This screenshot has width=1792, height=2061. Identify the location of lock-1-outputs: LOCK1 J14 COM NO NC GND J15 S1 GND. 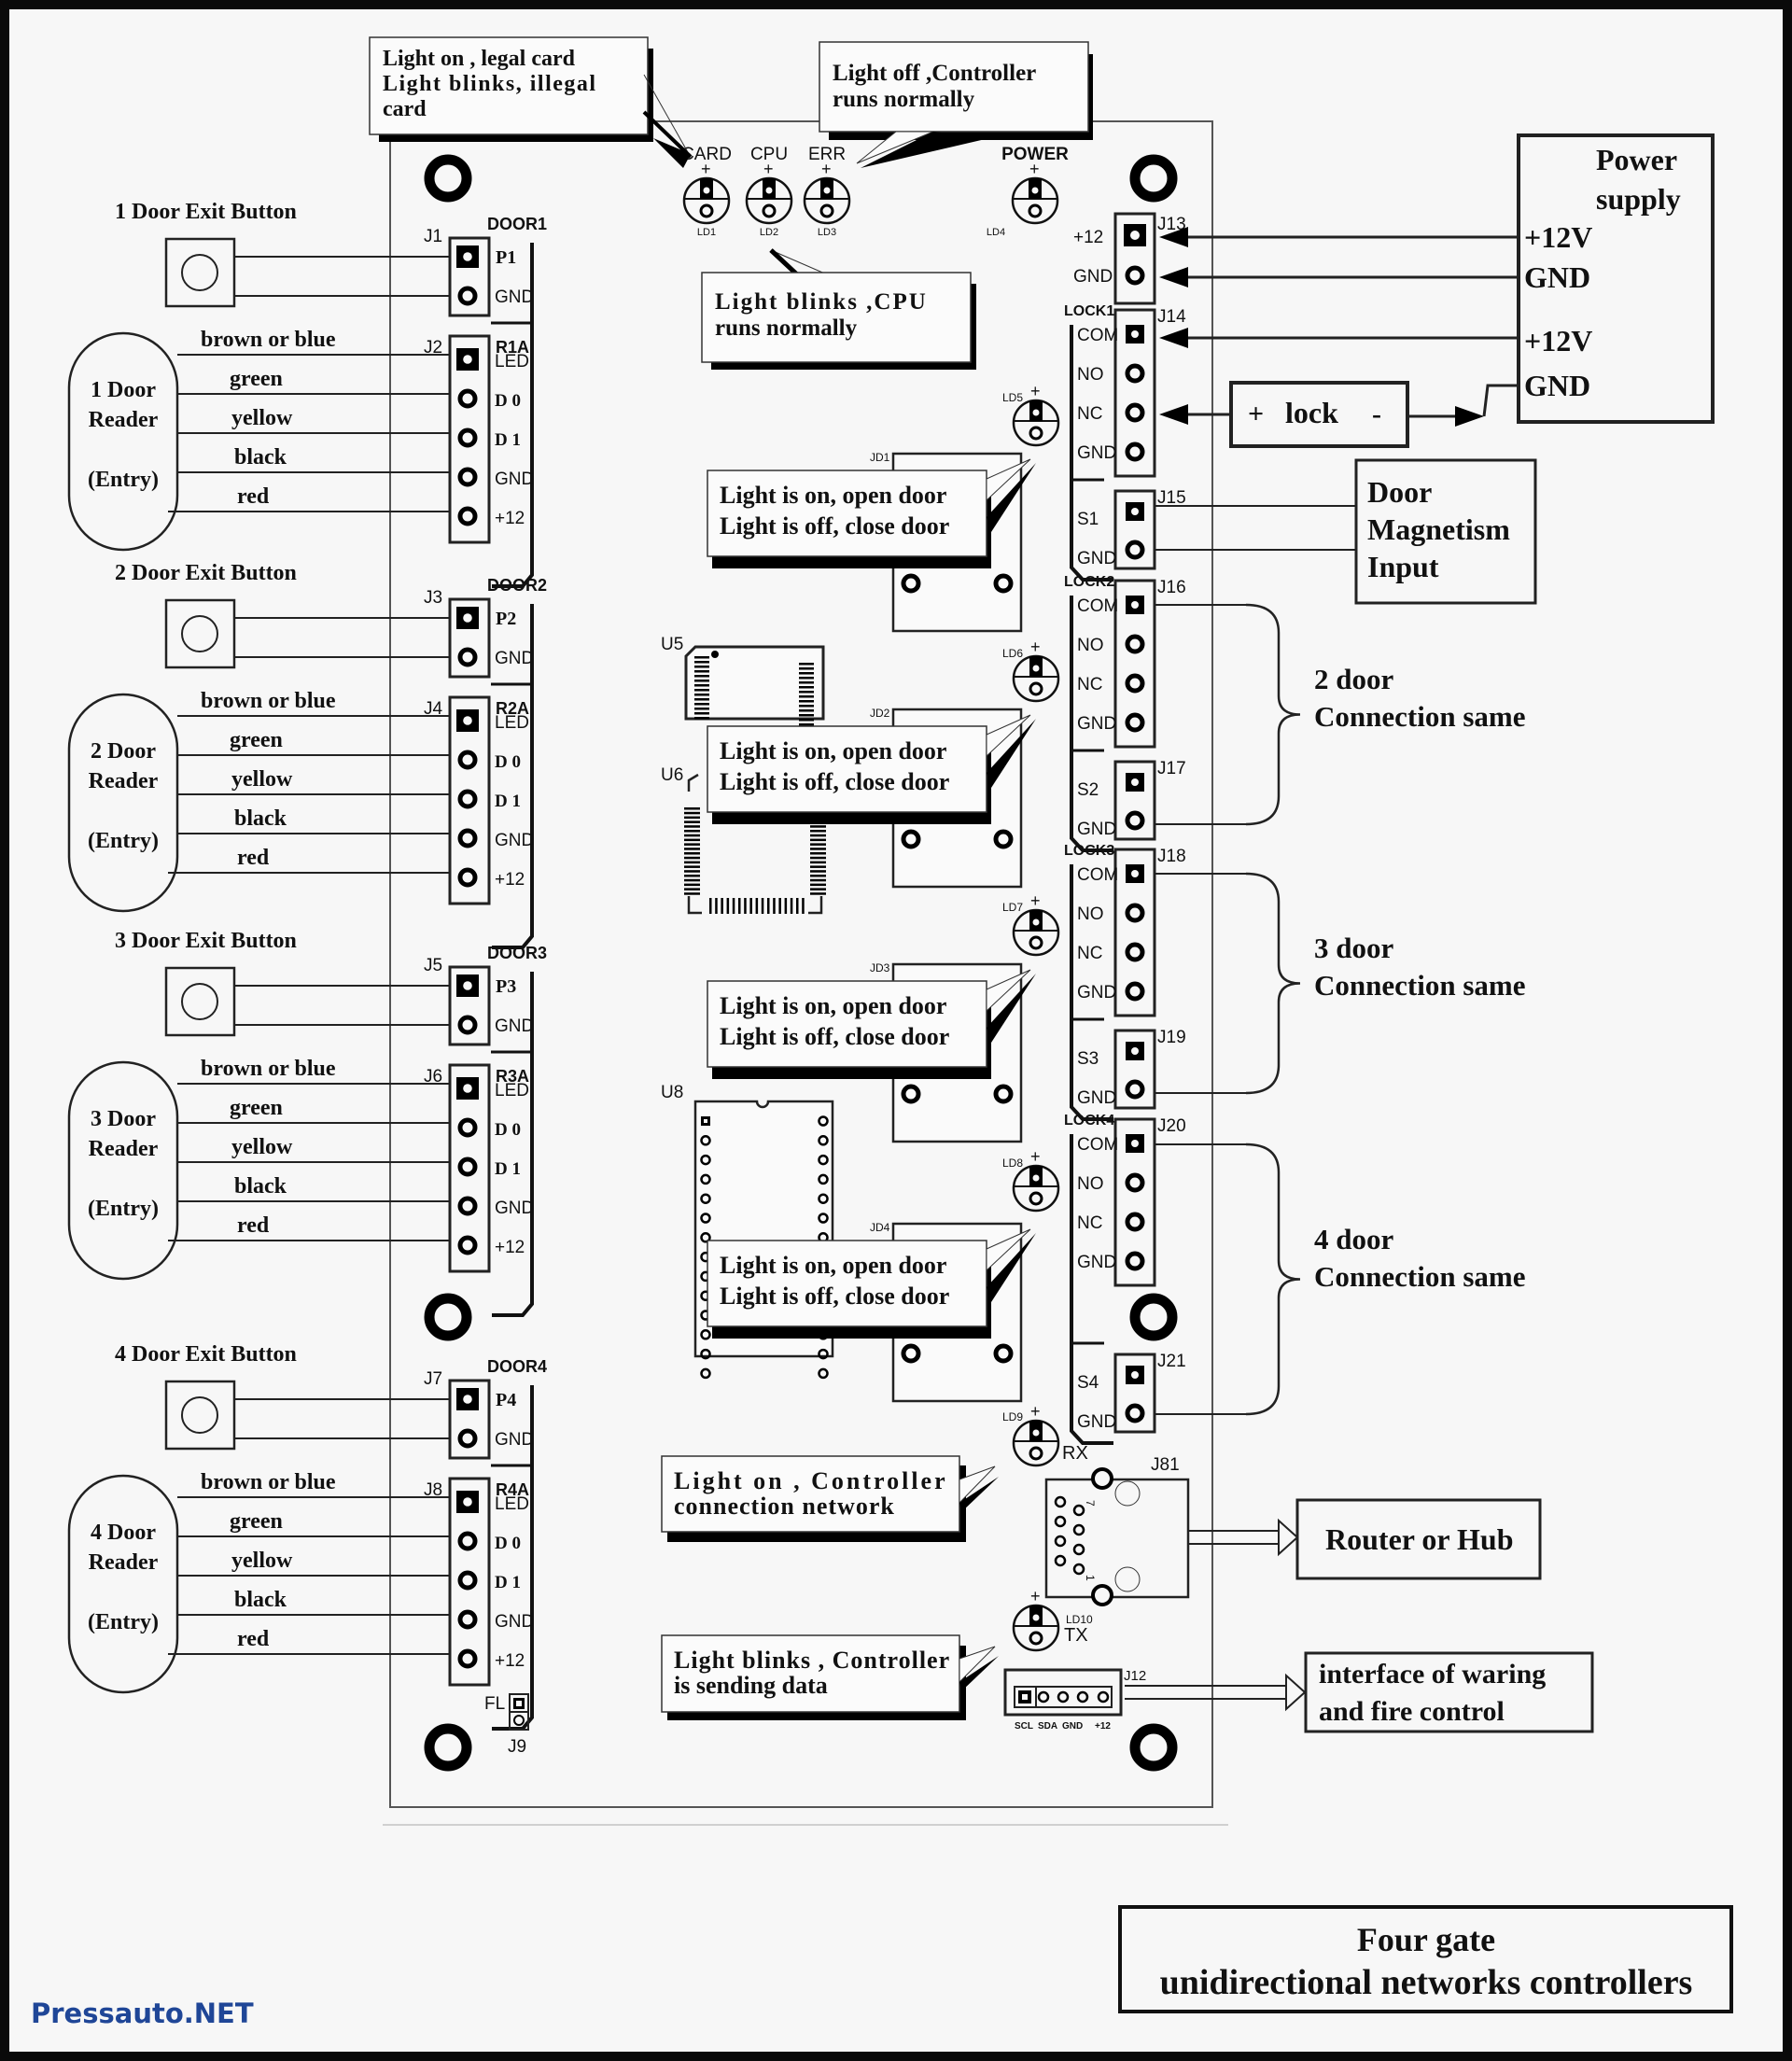
(1125, 442).